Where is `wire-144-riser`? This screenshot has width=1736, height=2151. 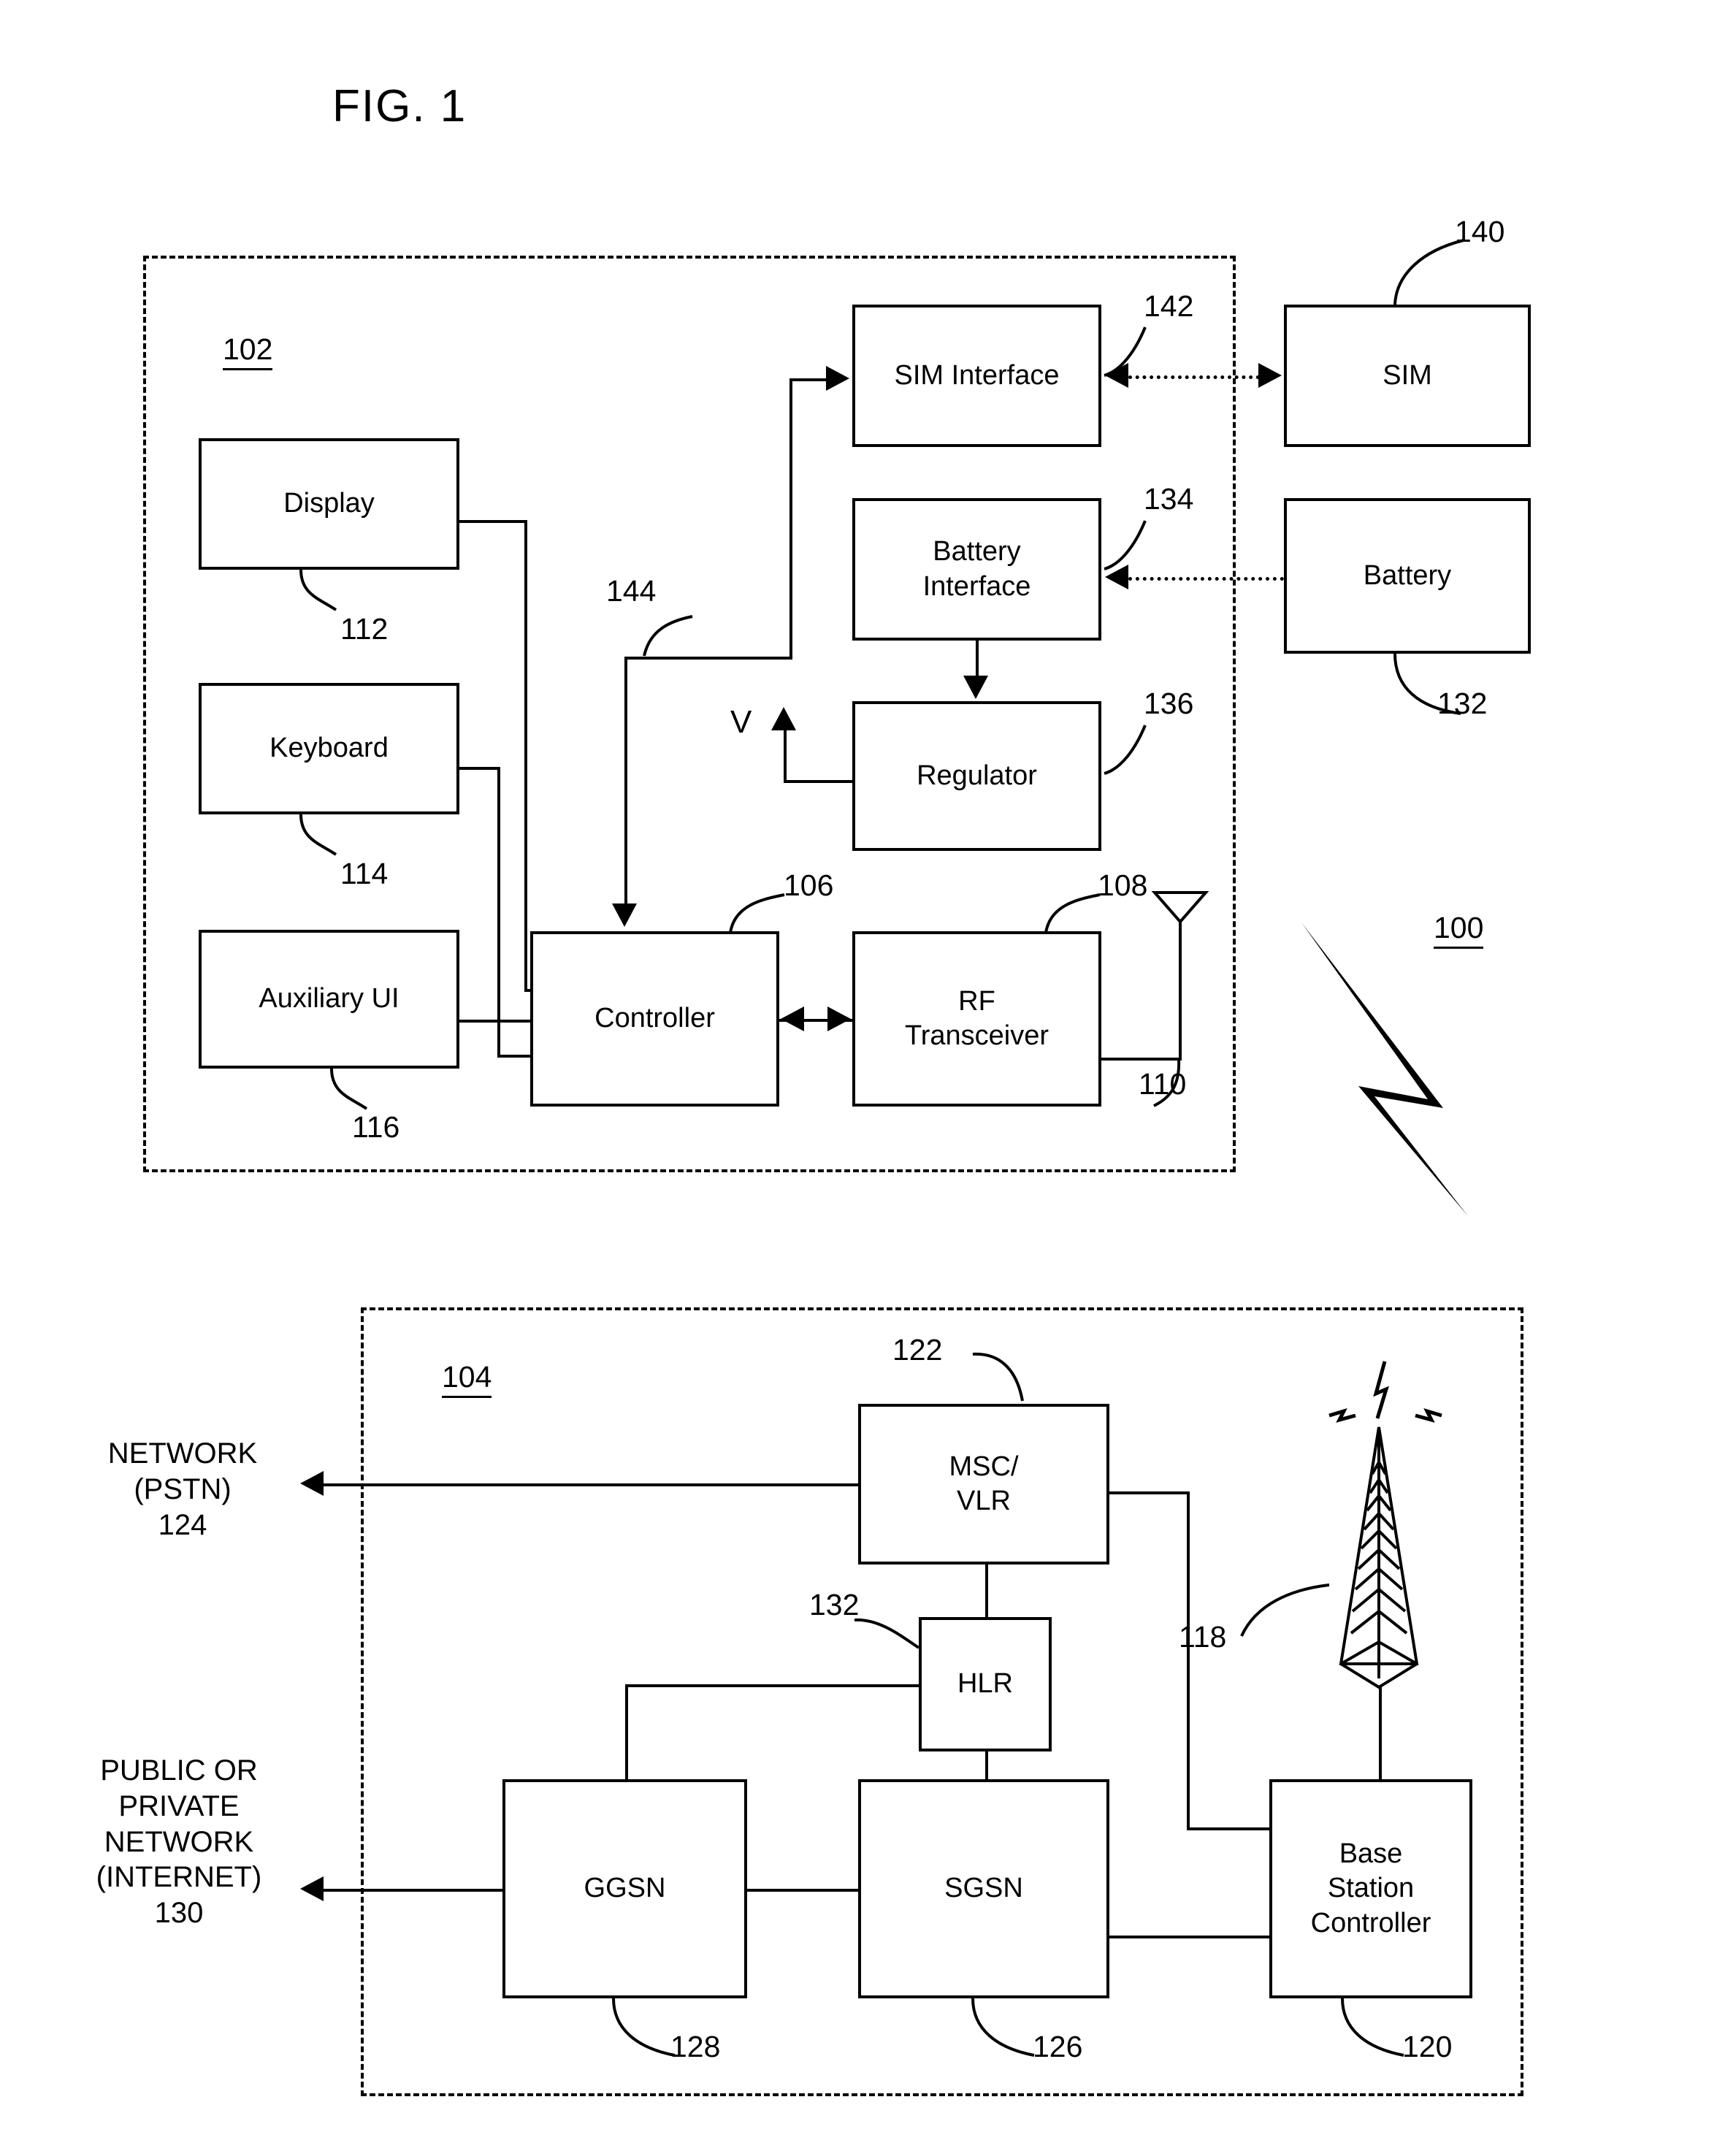 wire-144-riser is located at coordinates (790, 518).